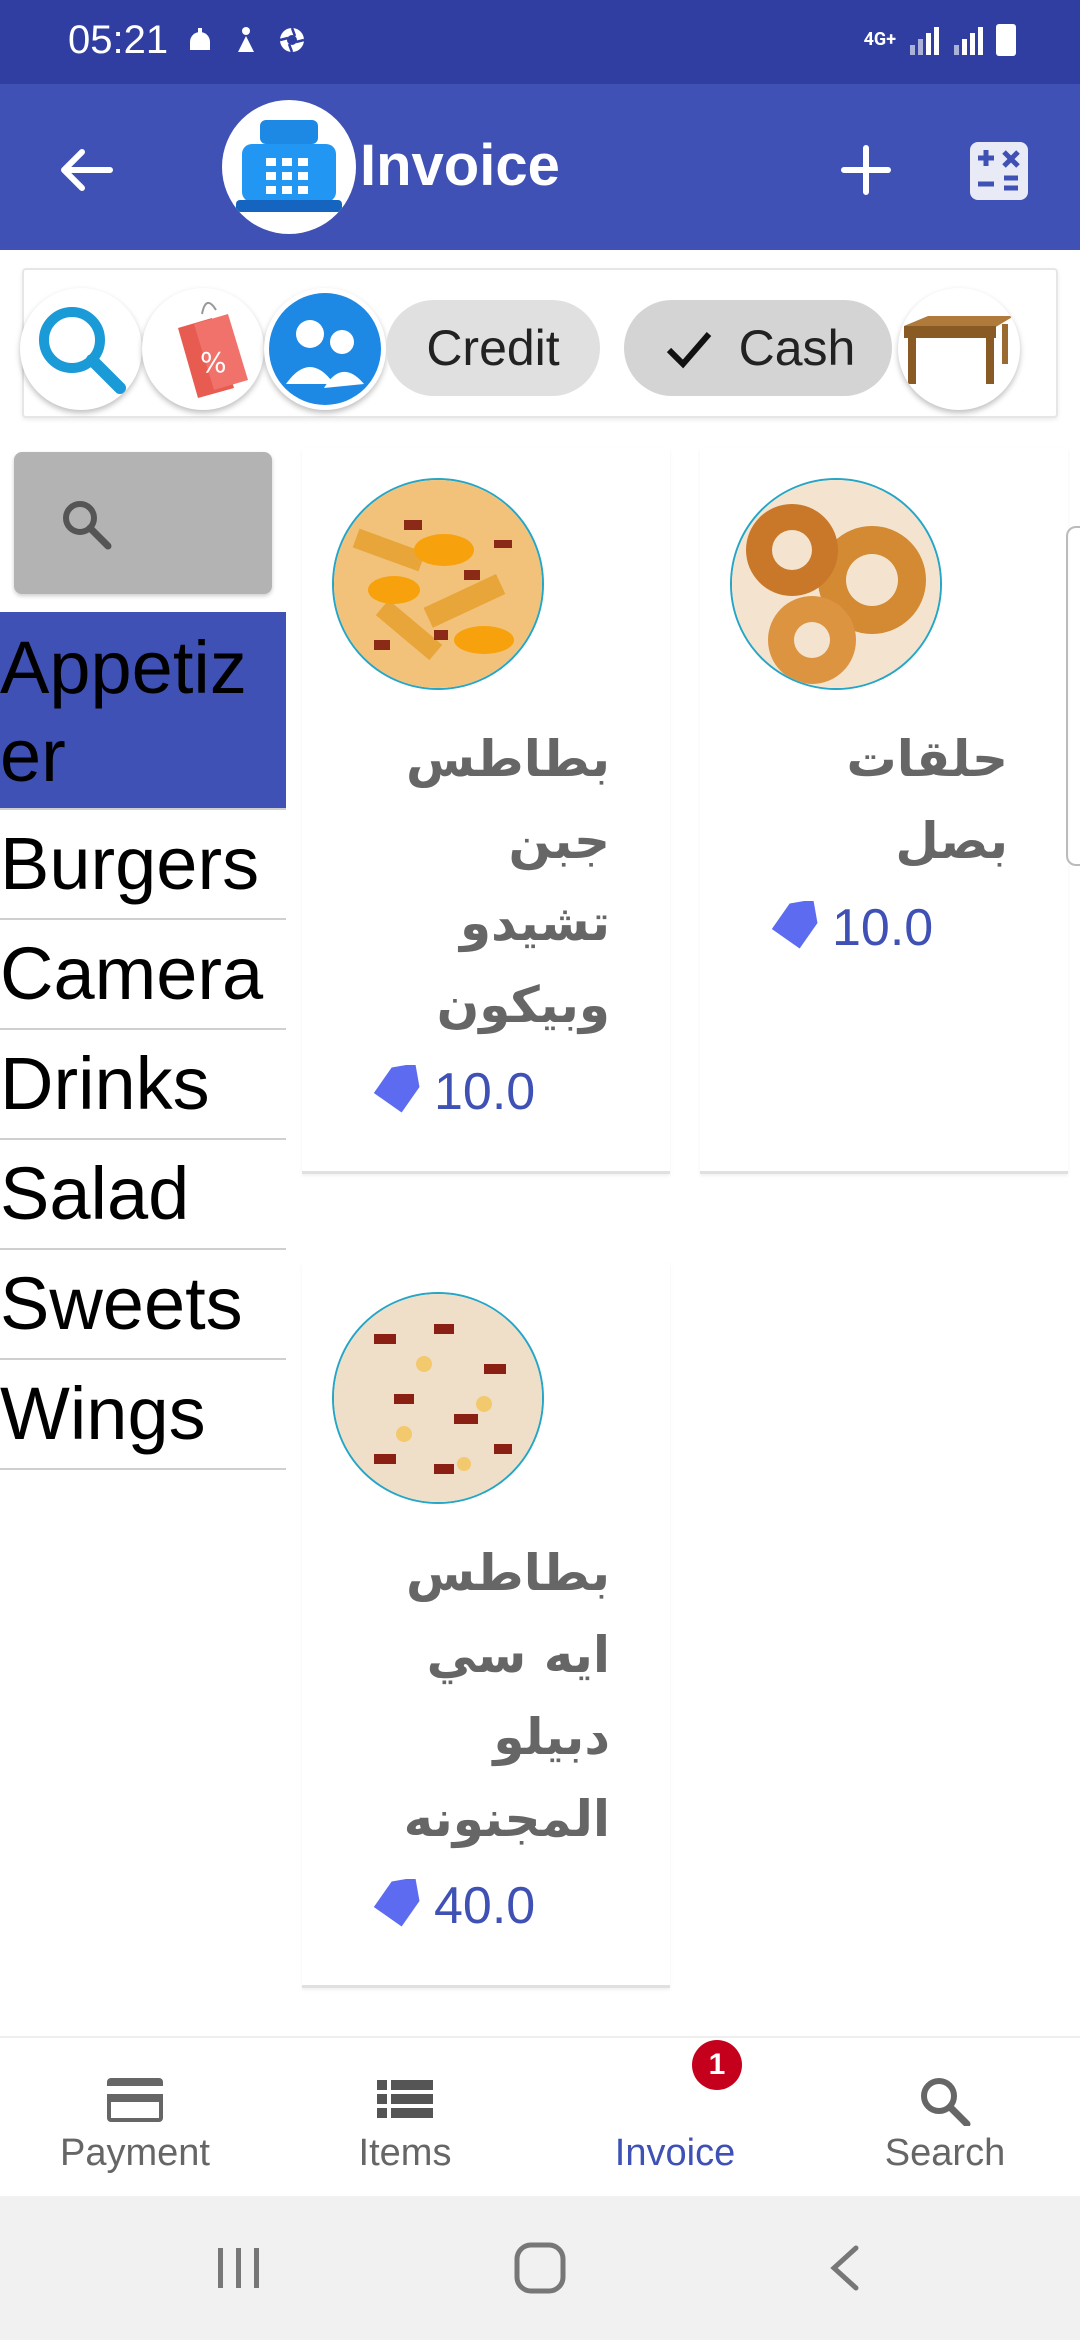 This screenshot has height=2340, width=1080. I want to click on category-item-camera: Camera, so click(143, 975).